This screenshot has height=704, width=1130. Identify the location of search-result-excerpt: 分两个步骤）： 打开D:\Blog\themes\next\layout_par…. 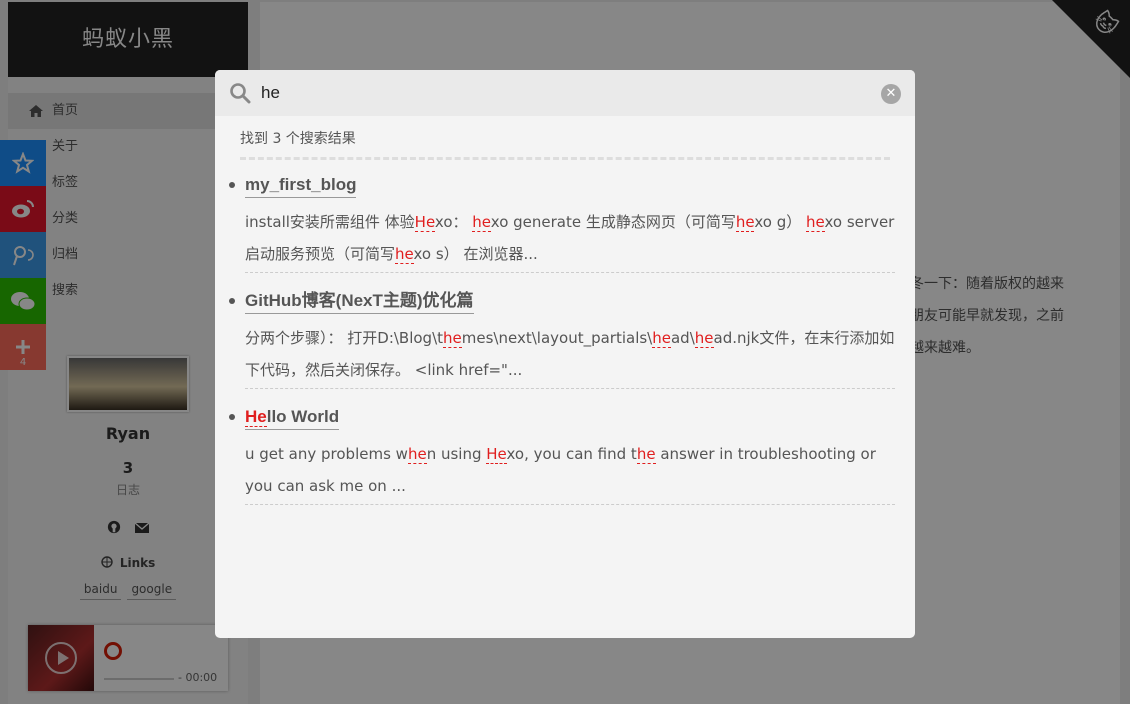
(570, 354).